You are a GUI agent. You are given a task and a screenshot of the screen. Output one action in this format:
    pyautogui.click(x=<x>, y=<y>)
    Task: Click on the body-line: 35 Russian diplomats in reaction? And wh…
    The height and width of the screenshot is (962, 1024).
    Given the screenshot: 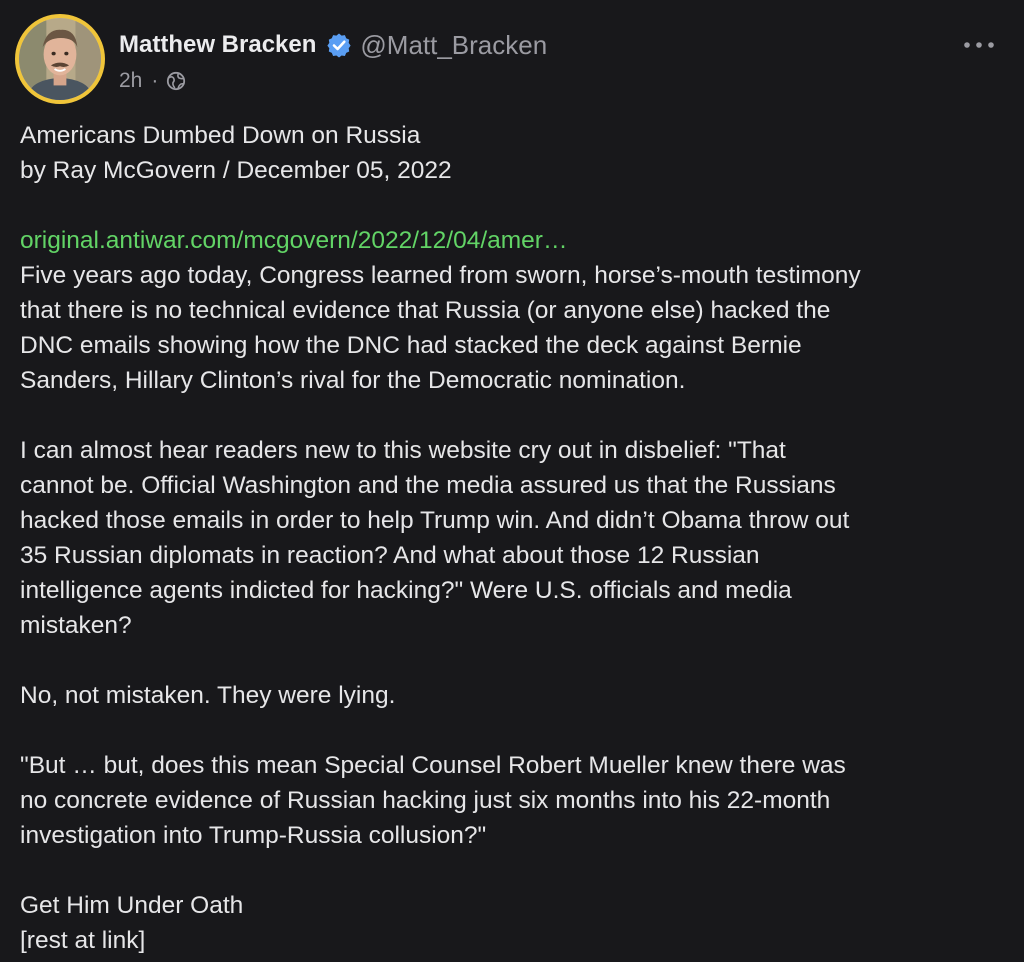 What is the action you would take?
    pyautogui.click(x=390, y=555)
    